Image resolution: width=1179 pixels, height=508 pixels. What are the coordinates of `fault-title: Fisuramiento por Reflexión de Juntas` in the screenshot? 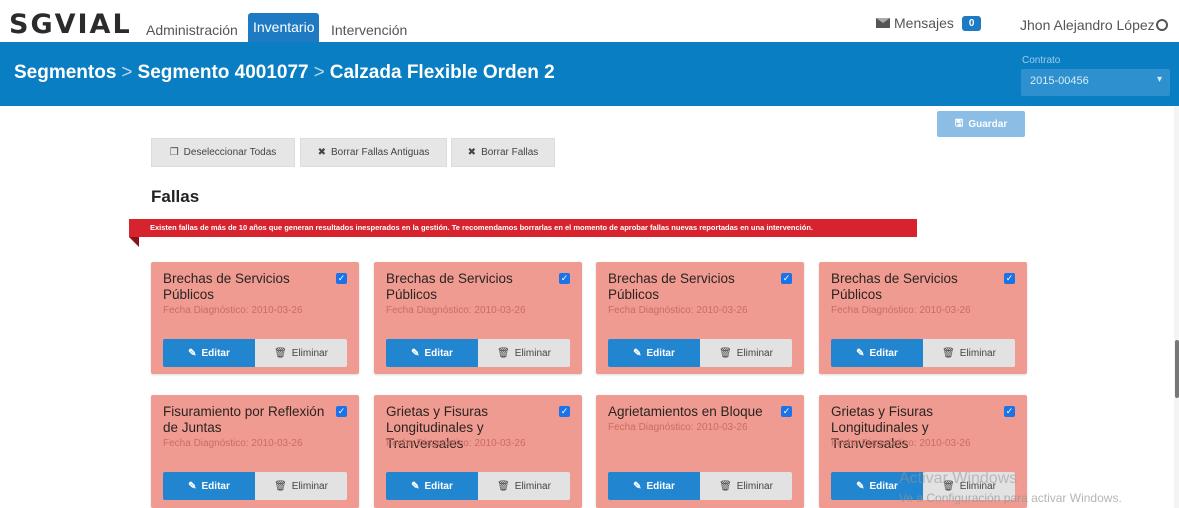 It's located at (244, 419).